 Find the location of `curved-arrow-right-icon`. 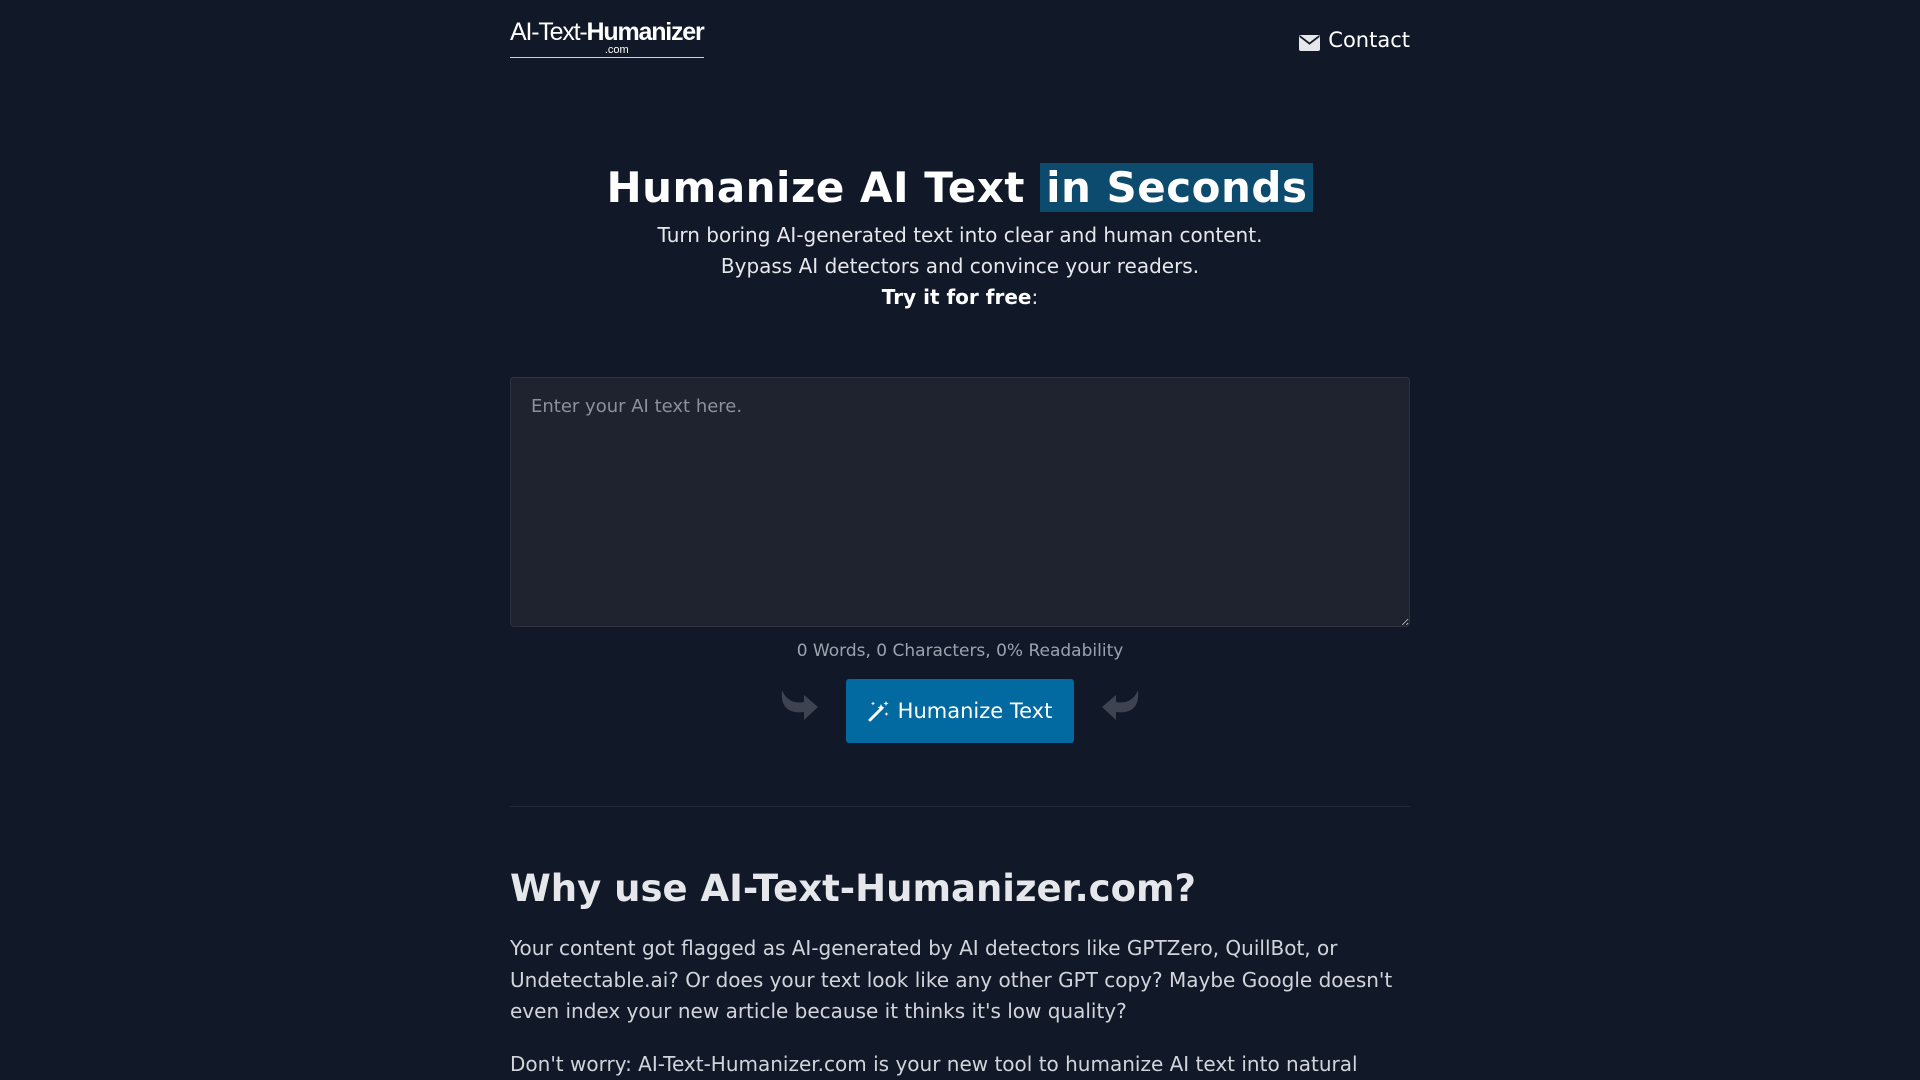

curved-arrow-right-icon is located at coordinates (798, 704).